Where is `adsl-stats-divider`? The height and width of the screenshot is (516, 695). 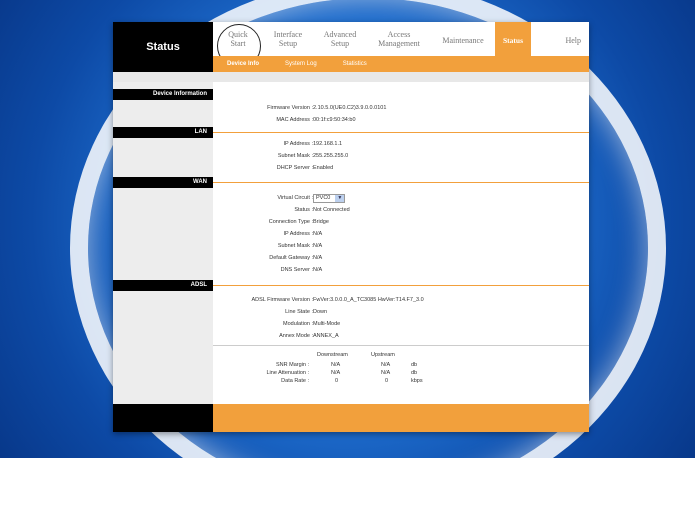 adsl-stats-divider is located at coordinates (401, 345).